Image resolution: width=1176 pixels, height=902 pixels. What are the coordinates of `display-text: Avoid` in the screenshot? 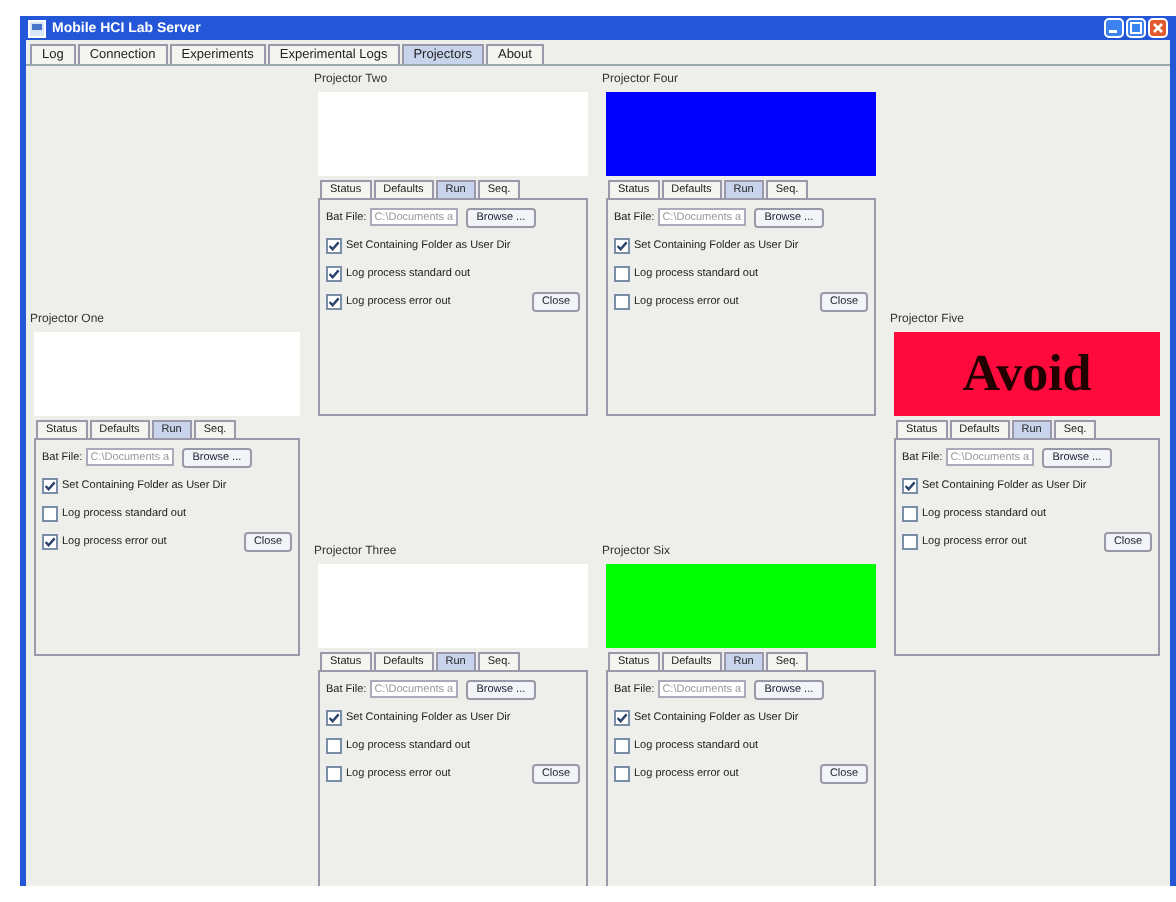 It's located at (1027, 374).